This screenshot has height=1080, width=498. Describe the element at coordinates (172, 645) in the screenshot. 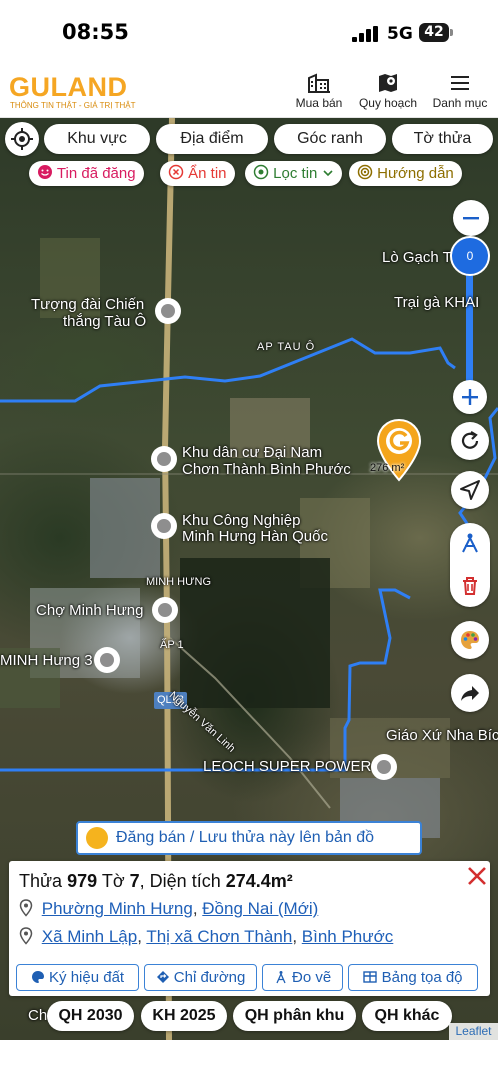

I see `map-label: ẤP 1` at that location.